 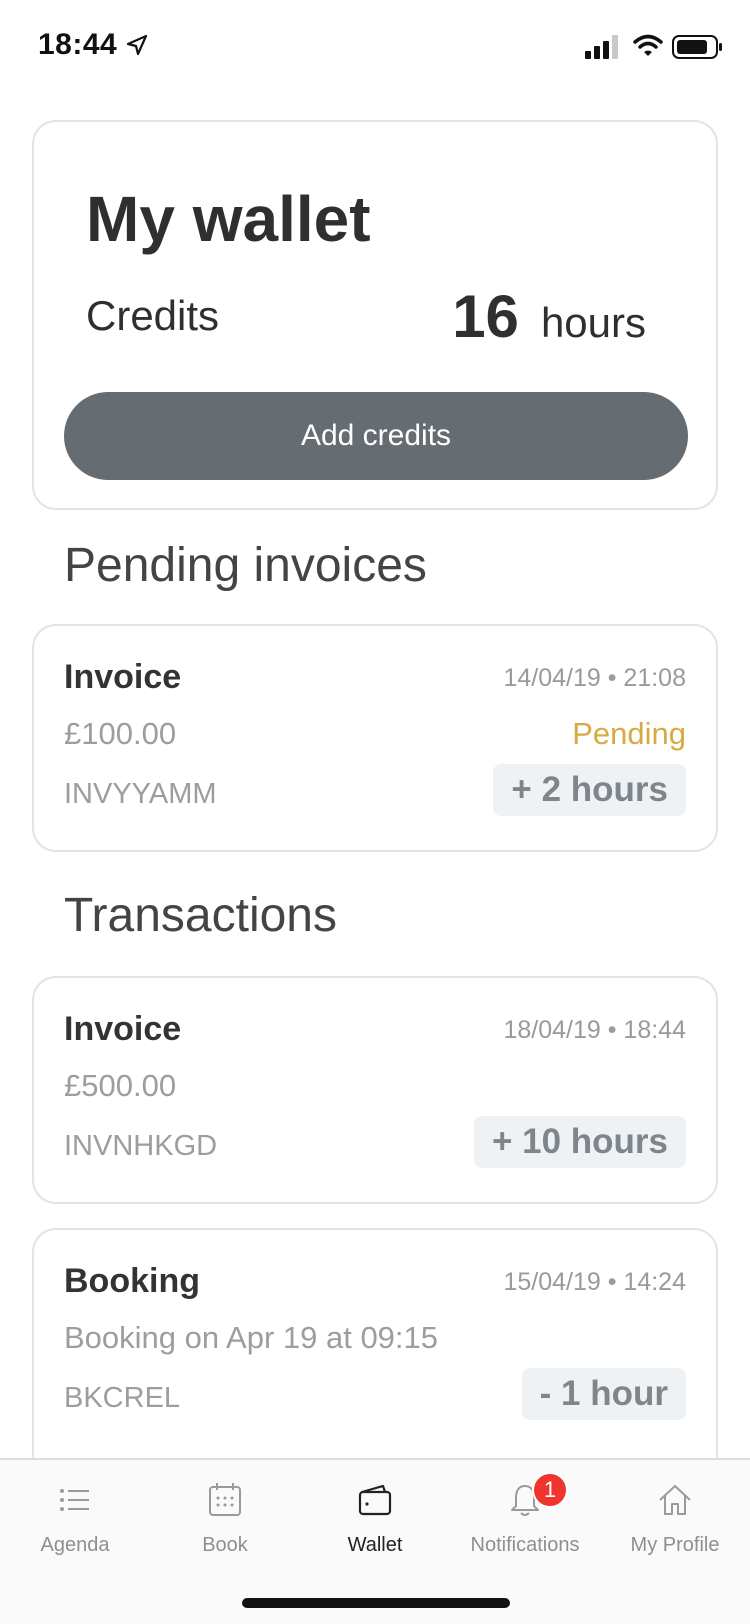 I want to click on item-date: 15/04/19 • 14:24, so click(x=594, y=1282).